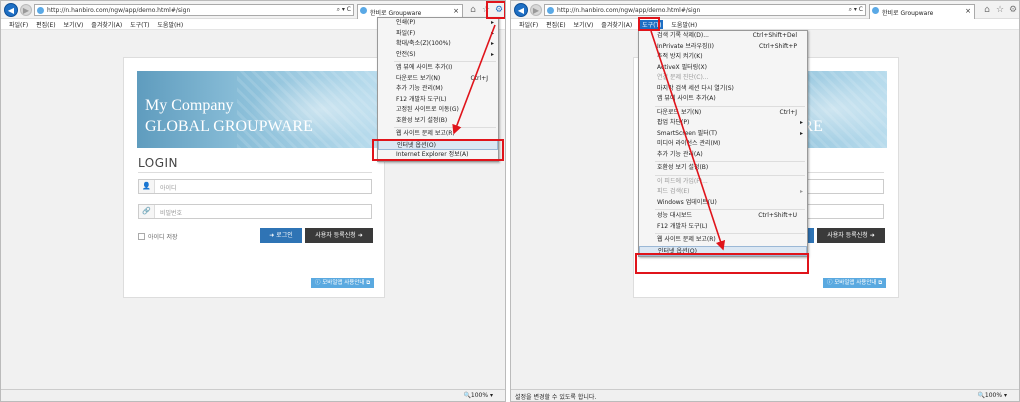  I want to click on gear-icon: ⚙, so click(1013, 10).